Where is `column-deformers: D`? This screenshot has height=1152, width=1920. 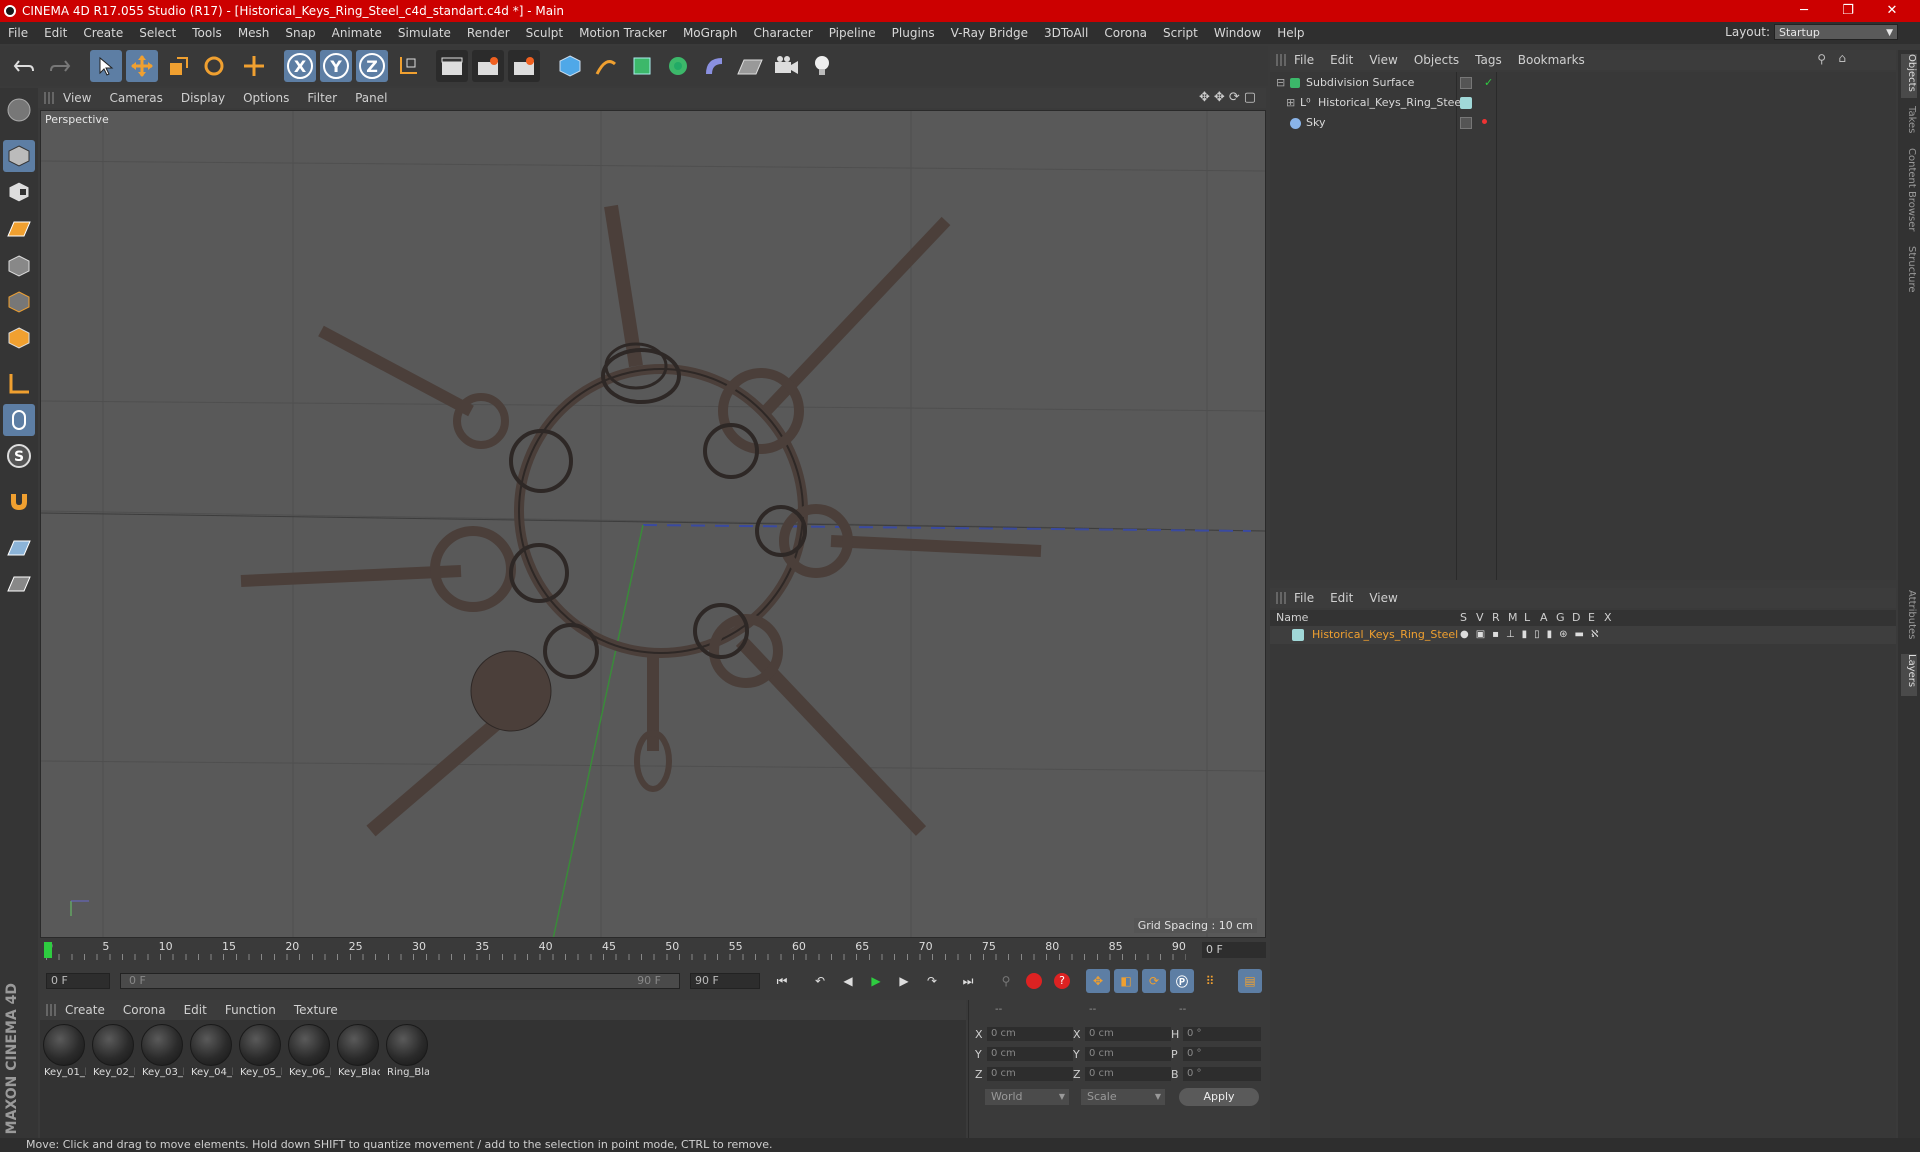
column-deformers: D is located at coordinates (1576, 617).